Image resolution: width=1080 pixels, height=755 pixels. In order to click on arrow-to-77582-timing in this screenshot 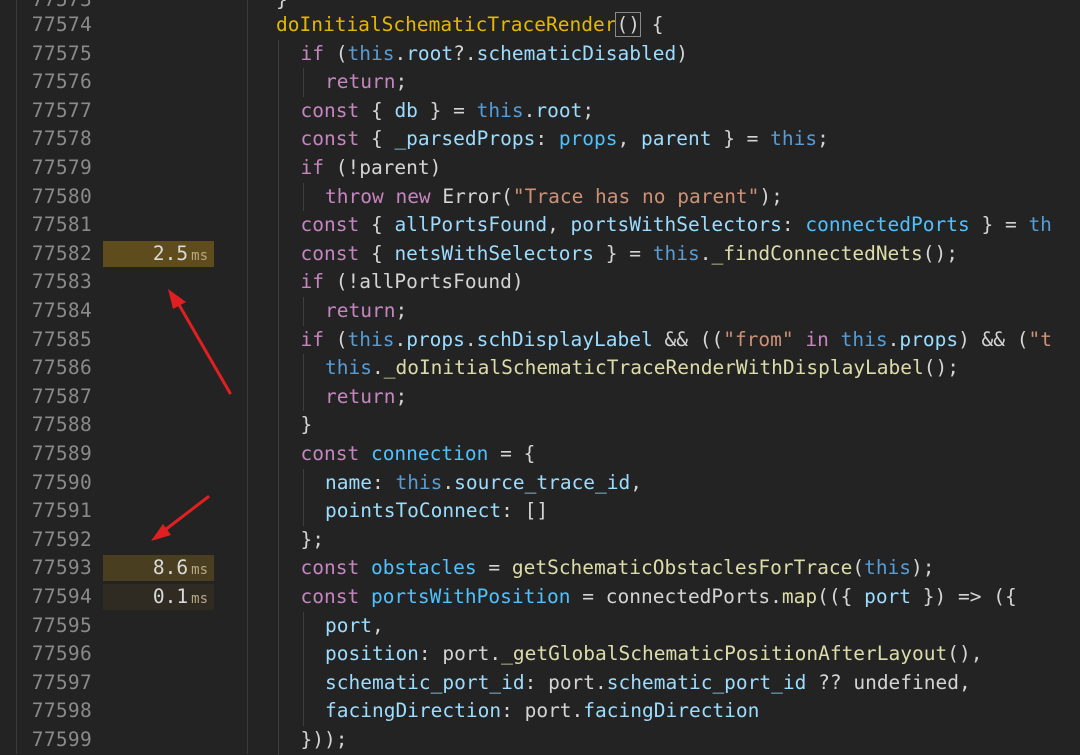, I will do `click(200, 342)`.